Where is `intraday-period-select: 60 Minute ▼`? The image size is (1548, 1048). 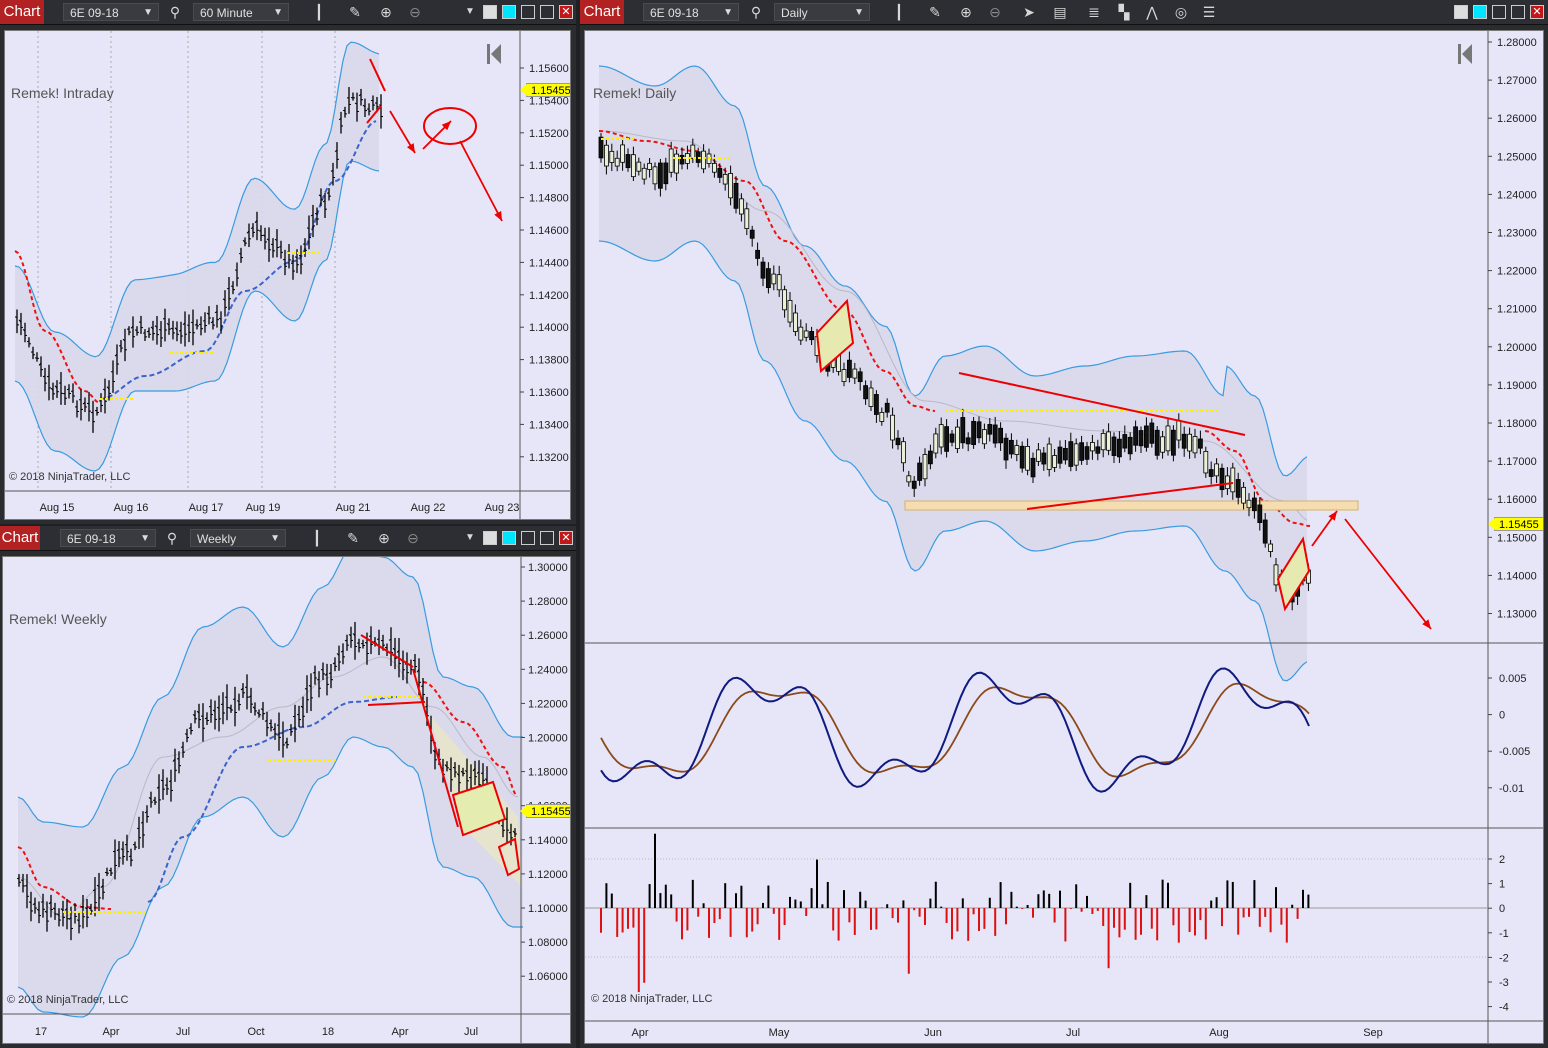
intraday-period-select: 60 Minute ▼ is located at coordinates (241, 12).